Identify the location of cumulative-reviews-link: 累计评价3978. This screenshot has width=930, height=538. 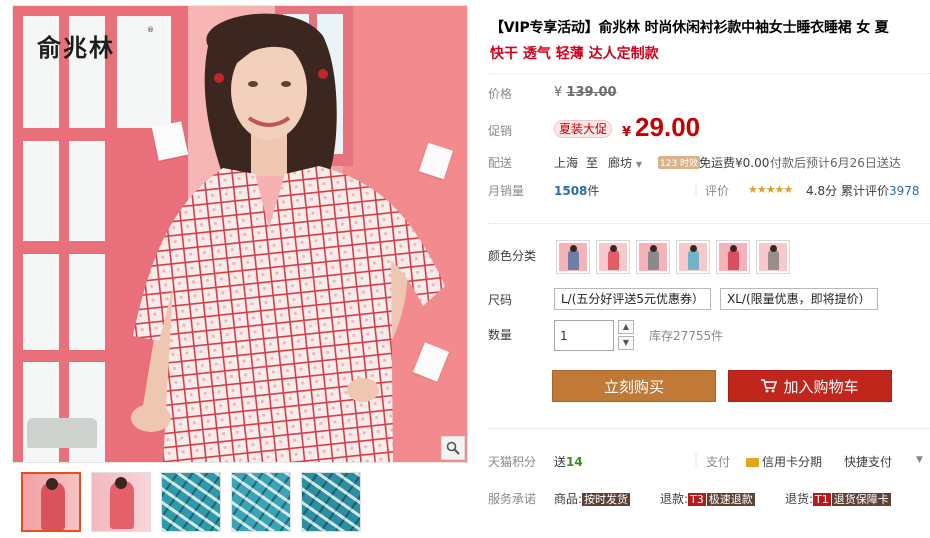
(880, 190).